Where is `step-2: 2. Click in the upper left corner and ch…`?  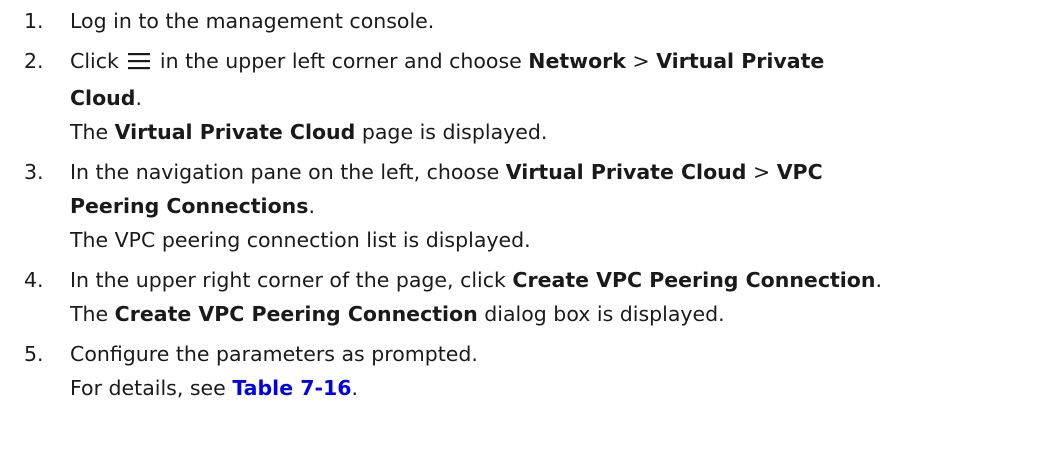
step-2: 2. Click in the upper left corner and ch… is located at coordinates (538, 79).